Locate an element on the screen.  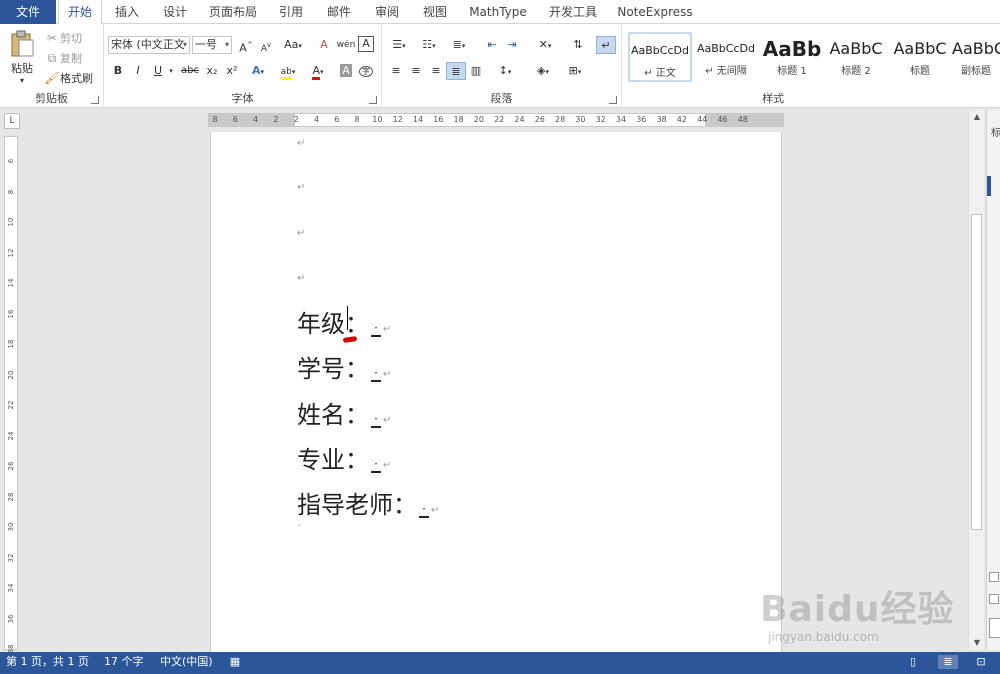
paragraph-launcher-icon is located at coordinates (613, 100).